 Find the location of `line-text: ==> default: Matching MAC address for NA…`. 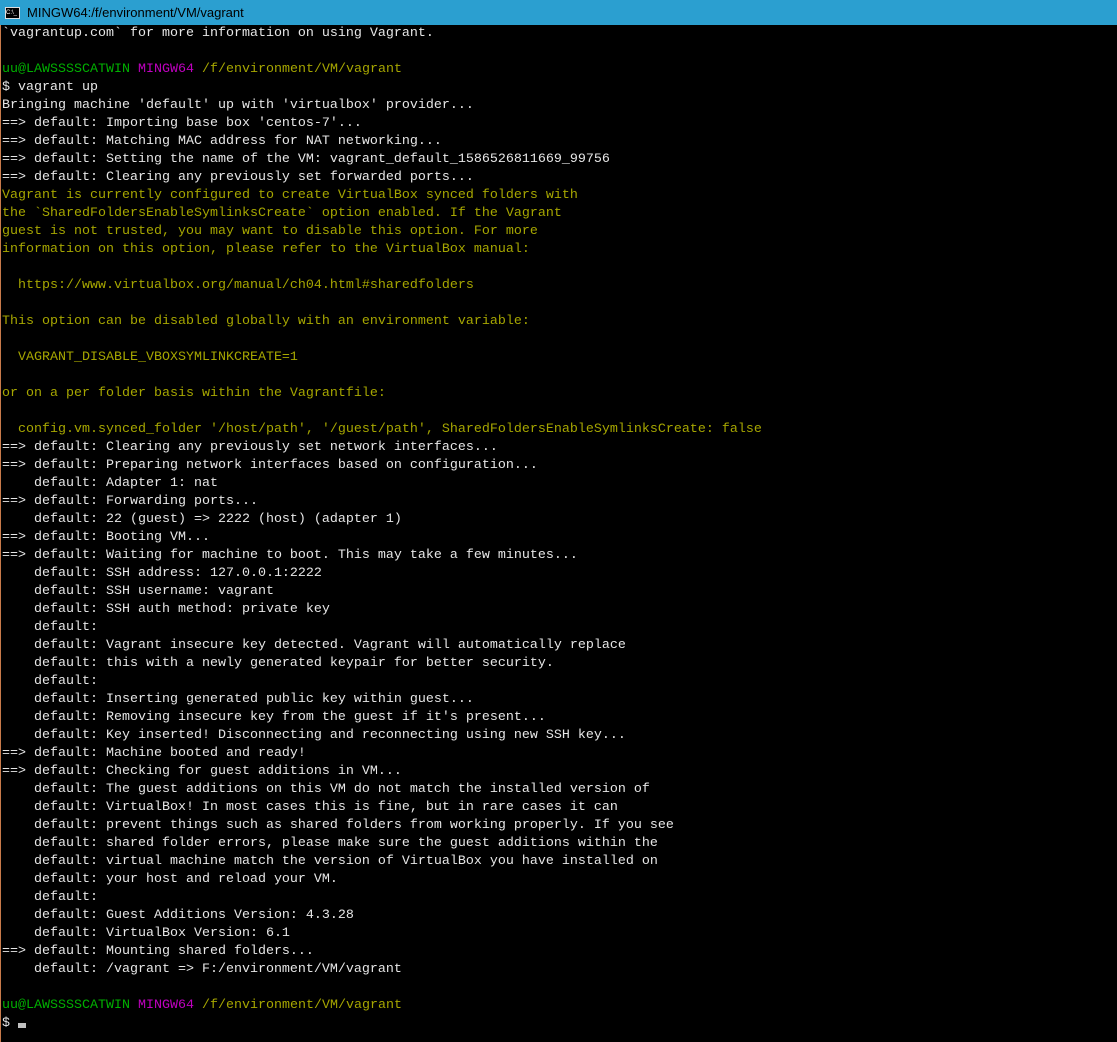

line-text: ==> default: Matching MAC address for NA… is located at coordinates (222, 141).